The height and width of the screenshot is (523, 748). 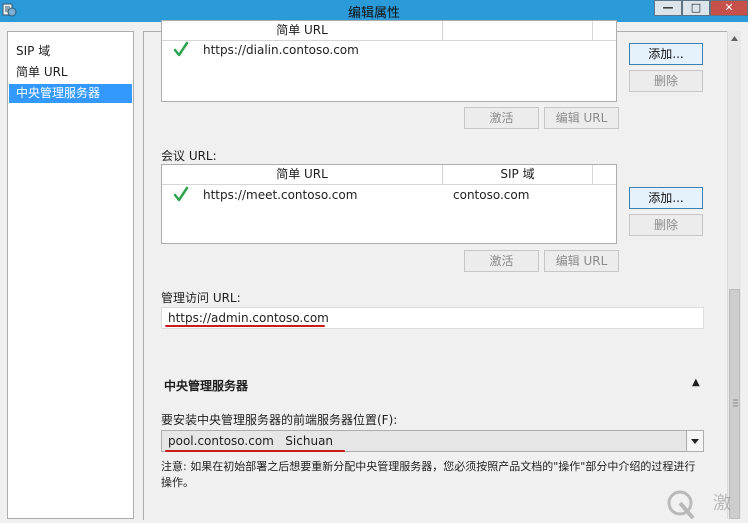 What do you see at coordinates (696, 382) in the screenshot?
I see `collapse-icon: ▲` at bounding box center [696, 382].